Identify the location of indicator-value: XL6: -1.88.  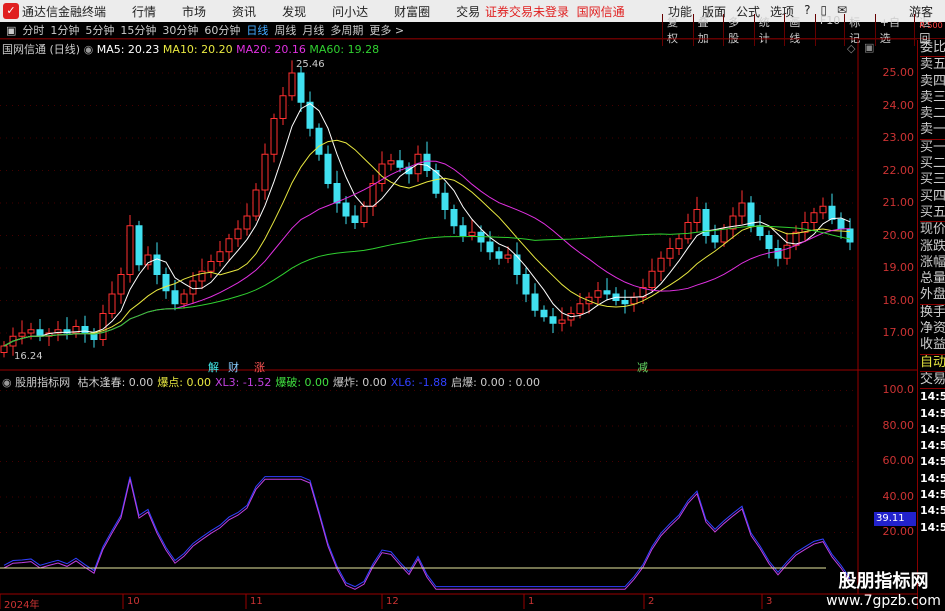
(419, 382).